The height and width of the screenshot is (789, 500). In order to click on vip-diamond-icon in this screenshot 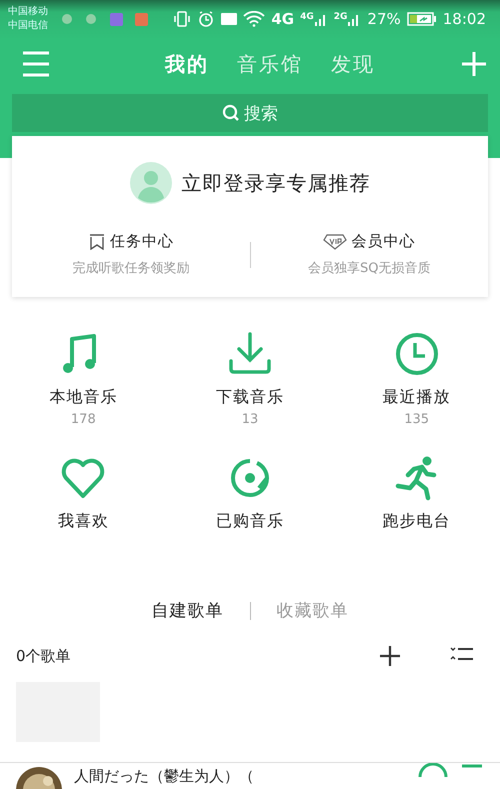, I will do `click(335, 242)`.